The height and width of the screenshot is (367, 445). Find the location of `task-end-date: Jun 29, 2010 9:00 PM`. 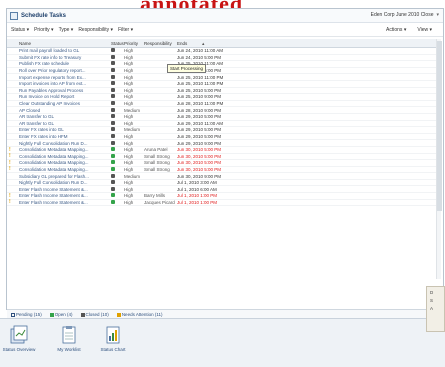

task-end-date: Jun 29, 2010 9:00 PM is located at coordinates (199, 143).